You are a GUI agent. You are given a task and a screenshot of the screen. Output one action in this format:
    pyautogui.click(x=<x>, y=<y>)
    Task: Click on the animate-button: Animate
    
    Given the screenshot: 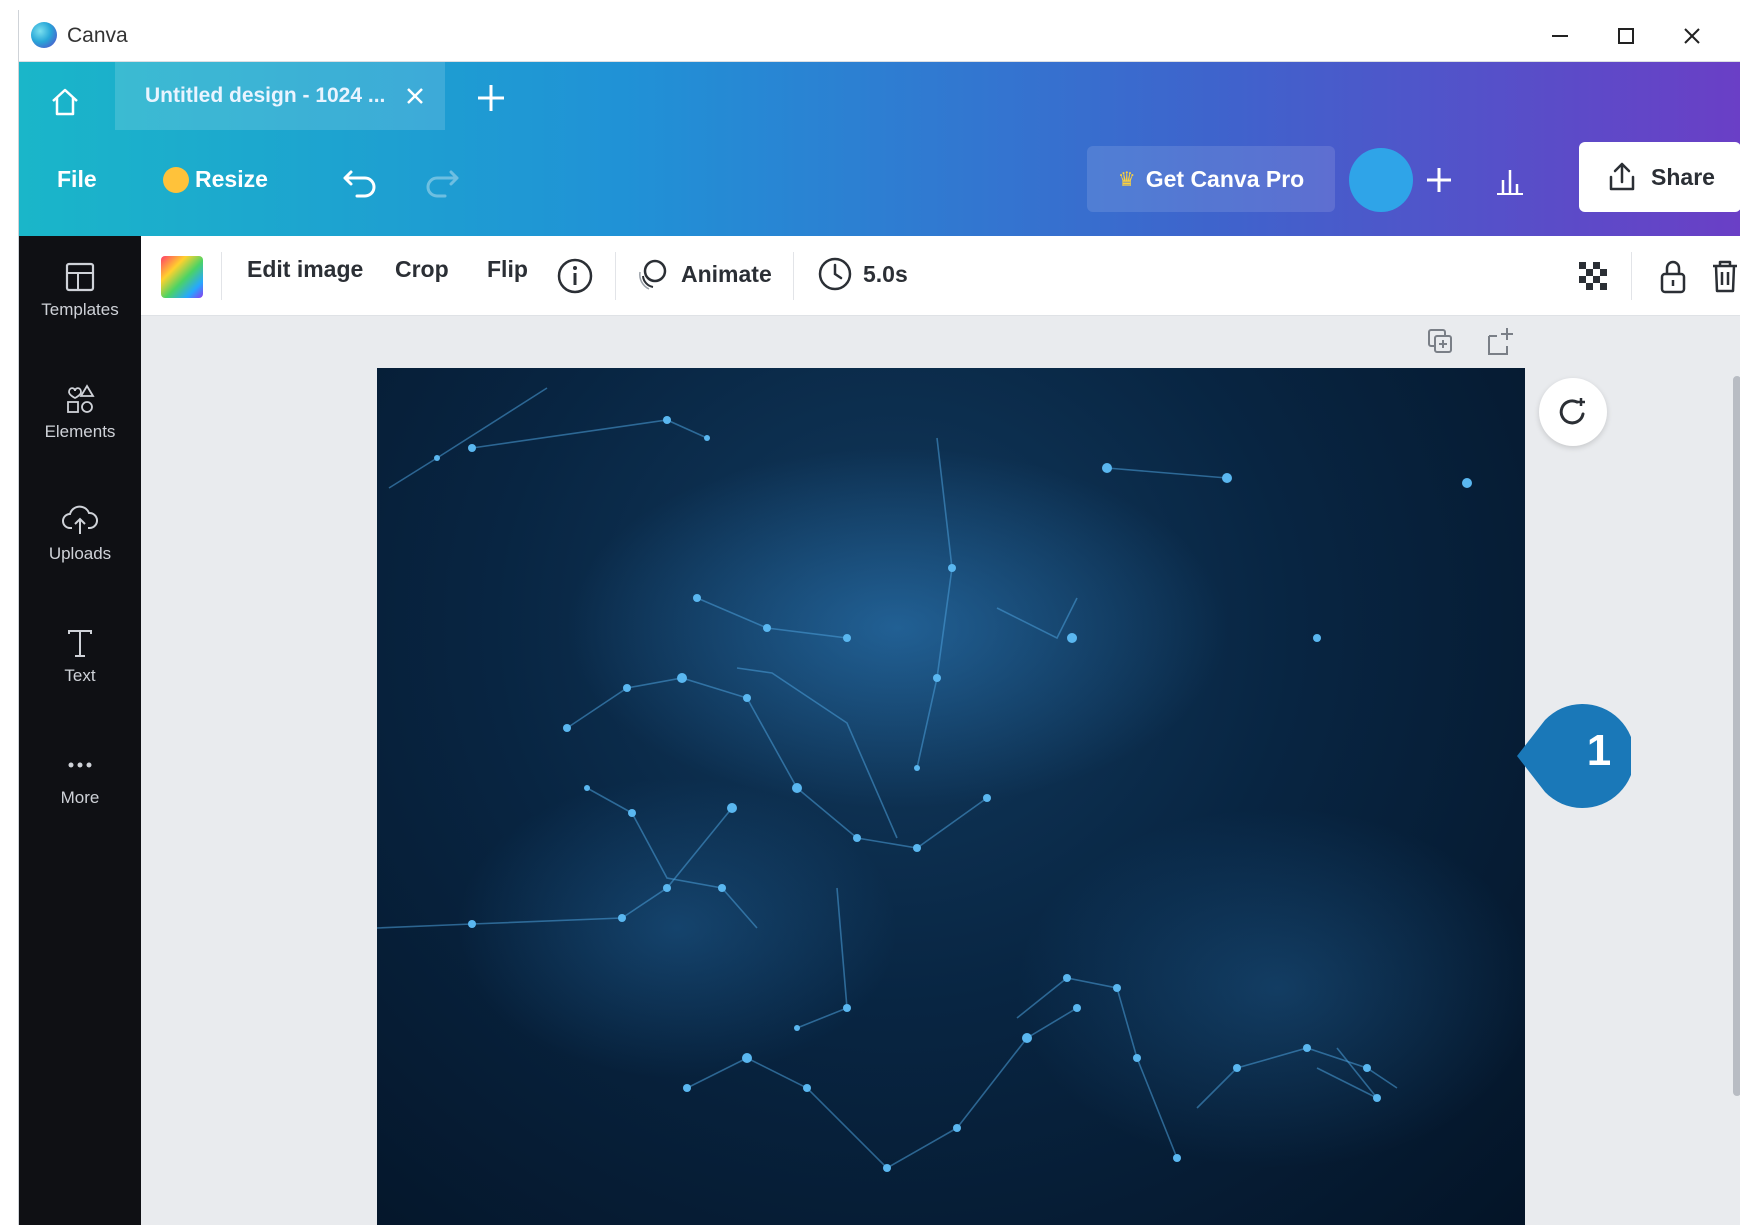 What is the action you would take?
    pyautogui.click(x=703, y=274)
    